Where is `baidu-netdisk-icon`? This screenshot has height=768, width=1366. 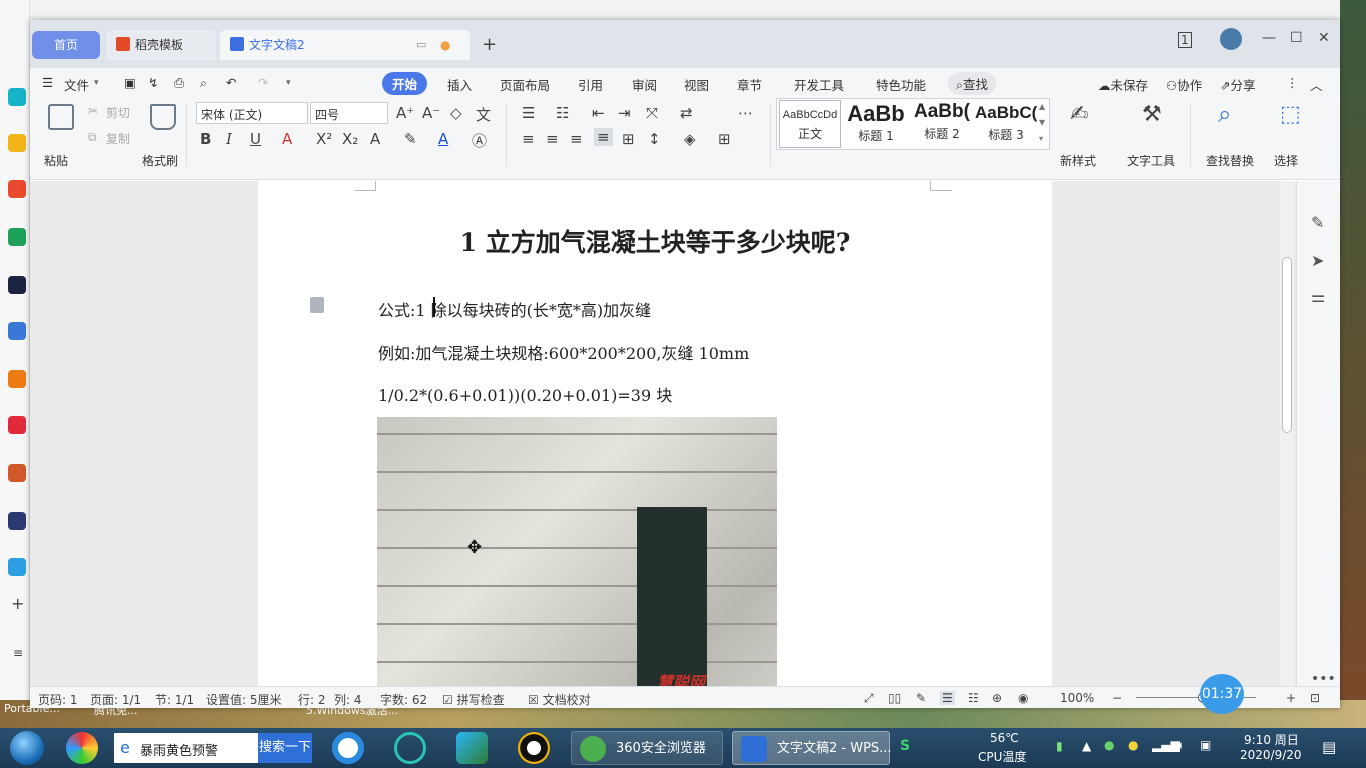
baidu-netdisk-icon is located at coordinates (348, 748).